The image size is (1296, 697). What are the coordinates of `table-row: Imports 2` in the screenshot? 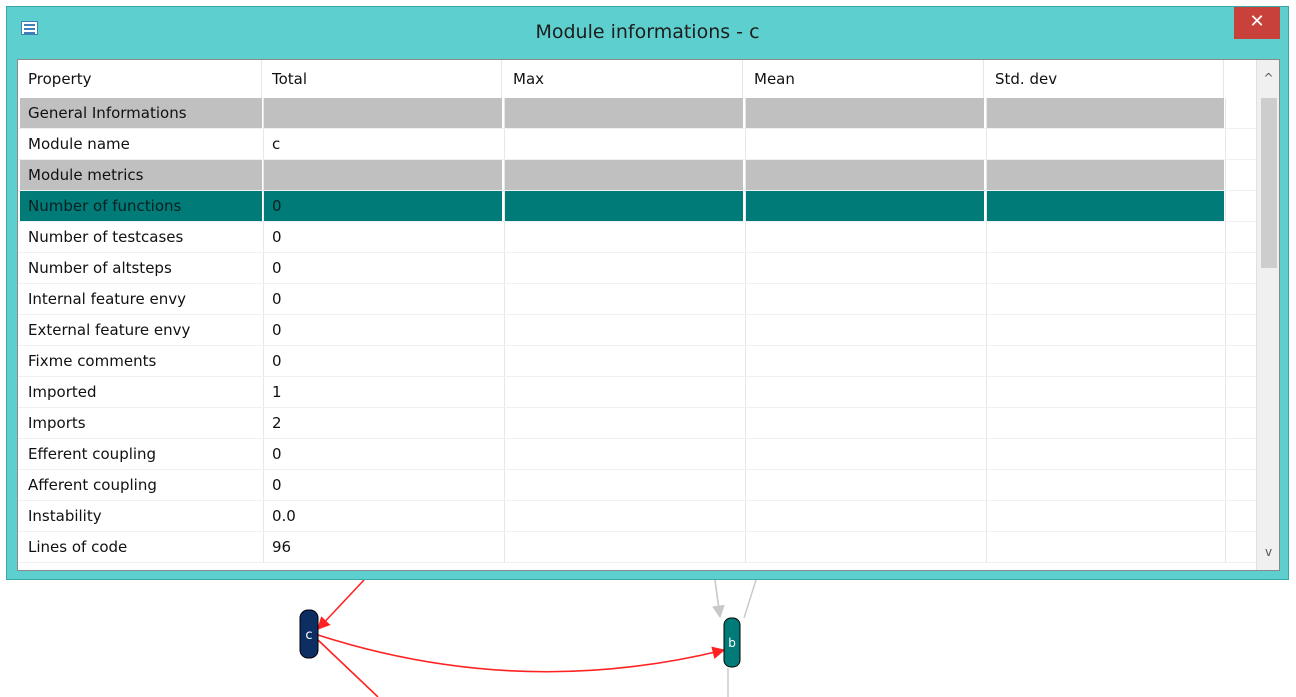 It's located at (638, 423).